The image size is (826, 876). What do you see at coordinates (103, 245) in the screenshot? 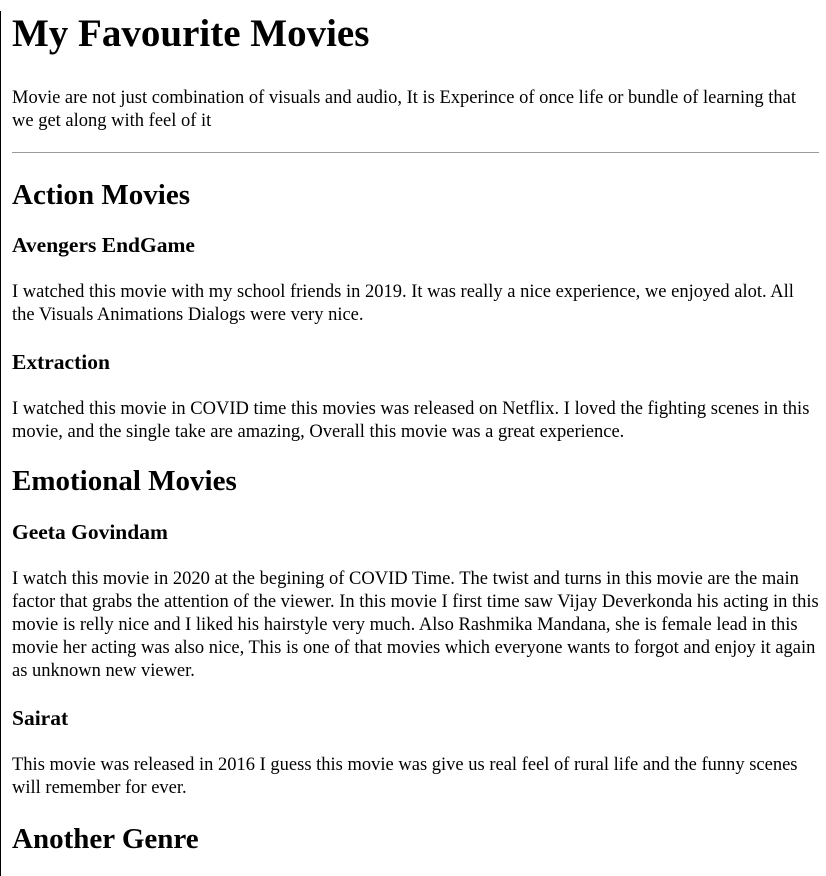
I see `movie-title-avengers-endgame: Avengers EndGame` at bounding box center [103, 245].